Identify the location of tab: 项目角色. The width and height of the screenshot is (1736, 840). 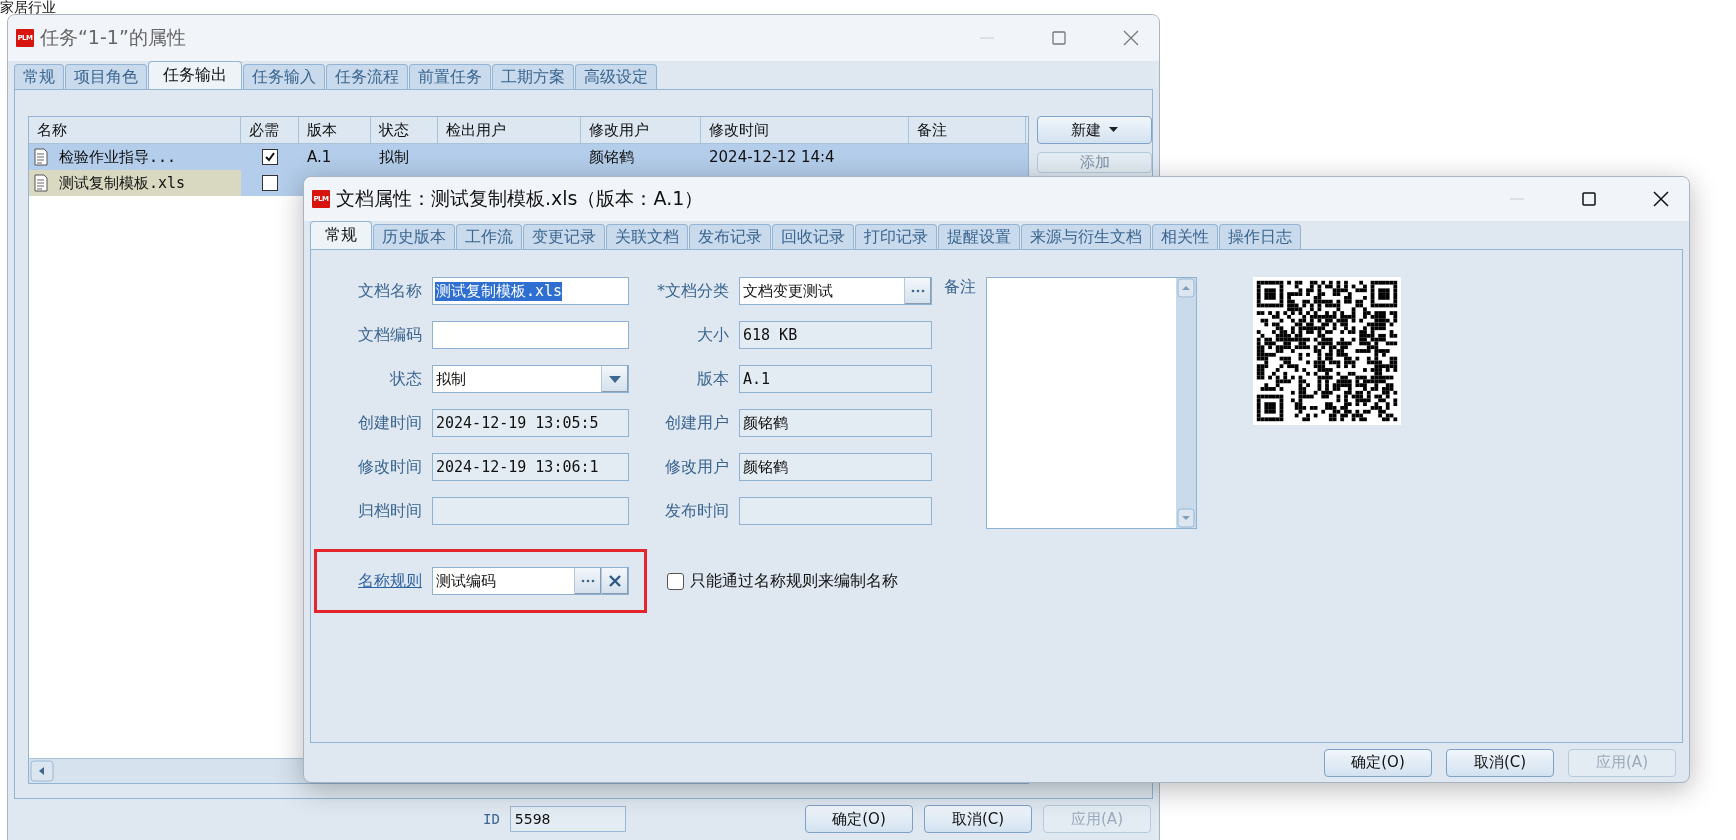
(106, 76).